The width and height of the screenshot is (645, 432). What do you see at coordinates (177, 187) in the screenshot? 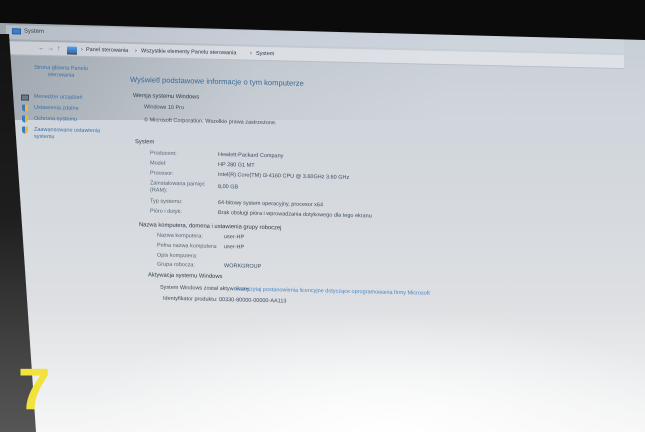
I see `ram-label: Zainstalowana pamięć (RAM):` at bounding box center [177, 187].